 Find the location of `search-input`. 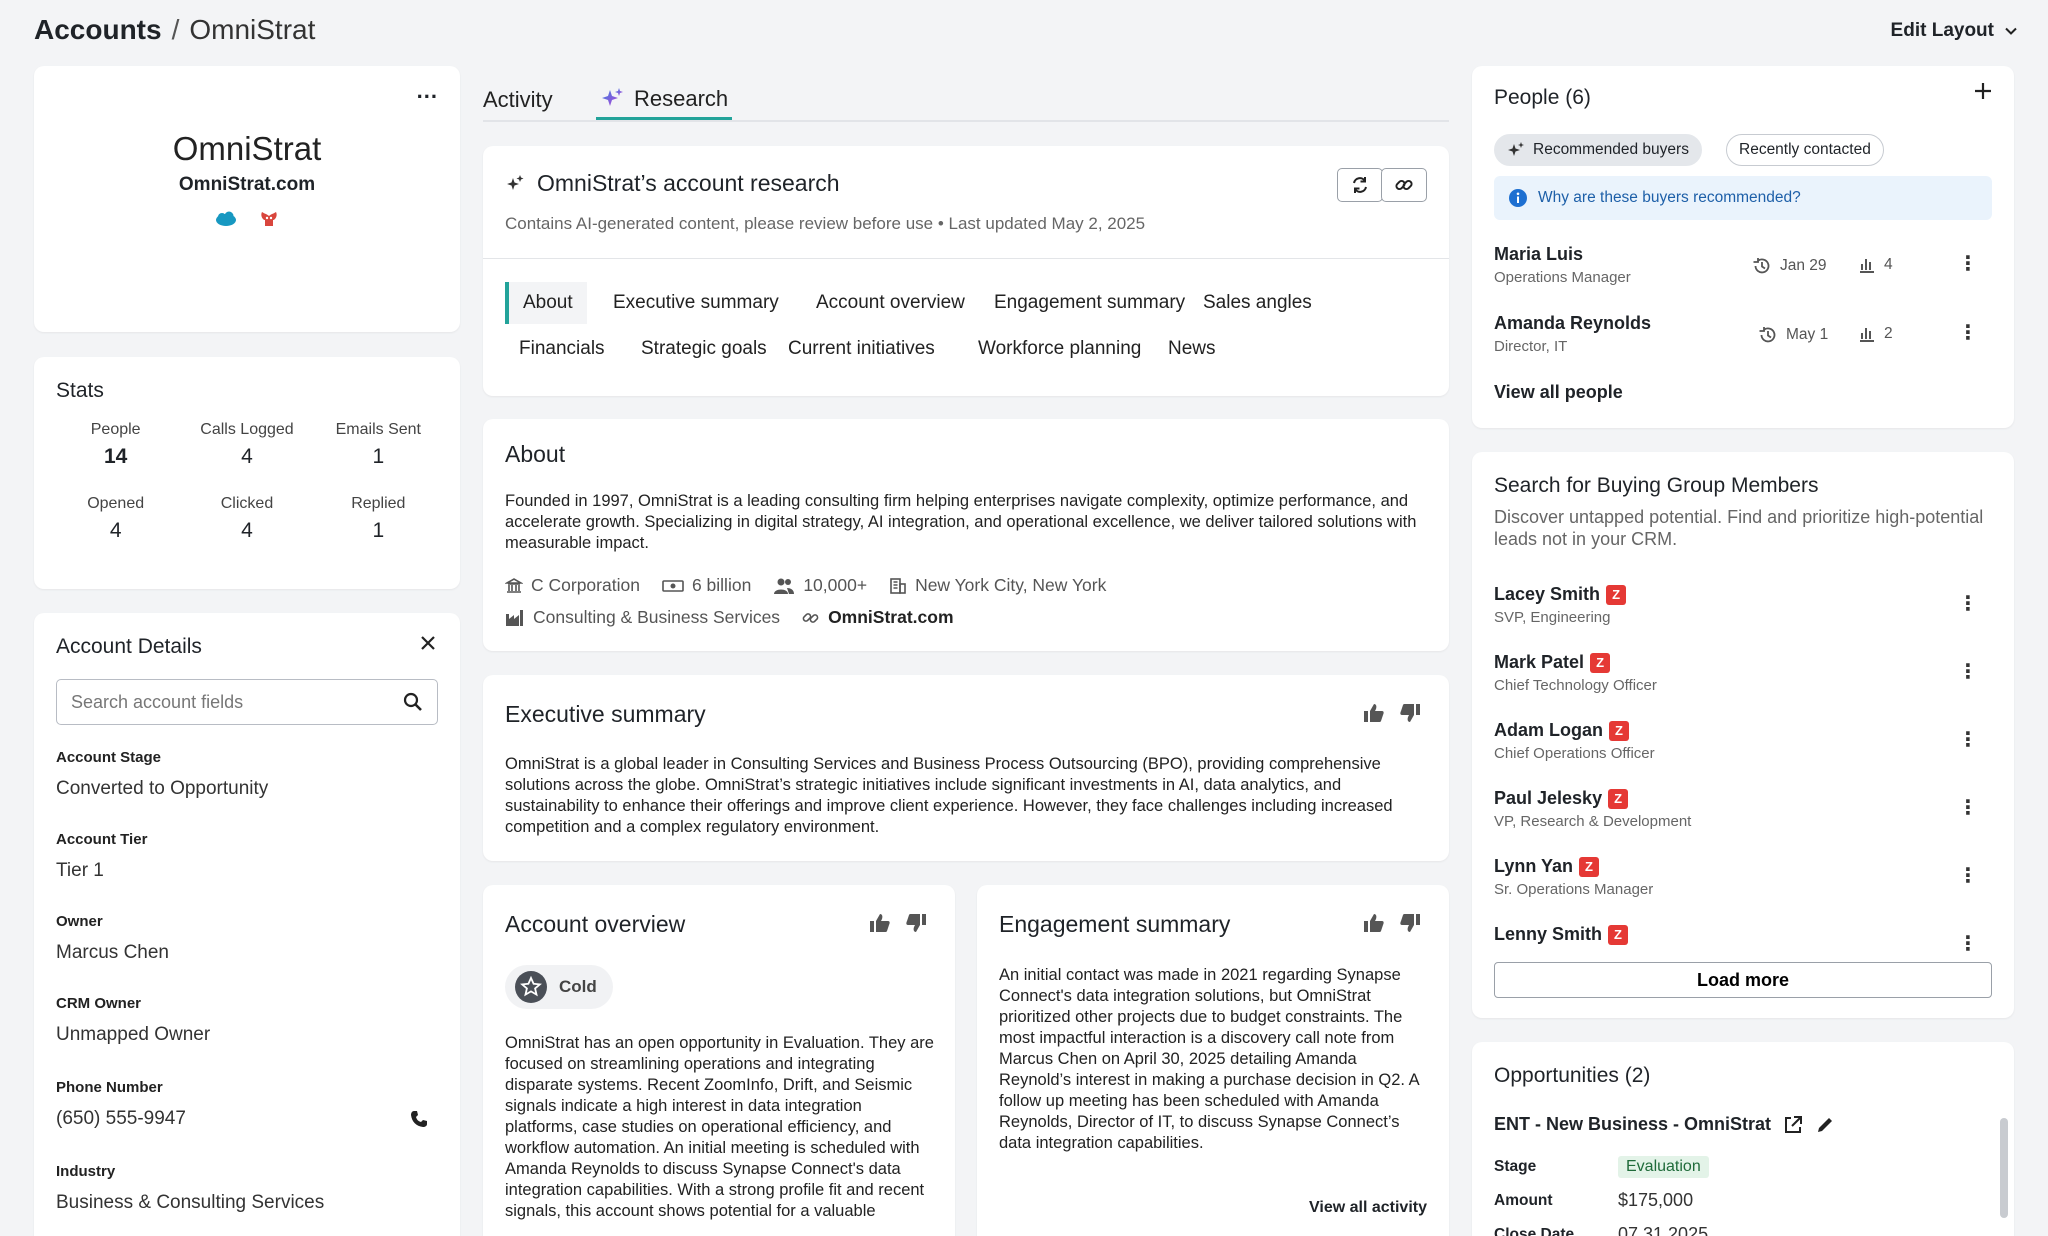

search-input is located at coordinates (221, 702).